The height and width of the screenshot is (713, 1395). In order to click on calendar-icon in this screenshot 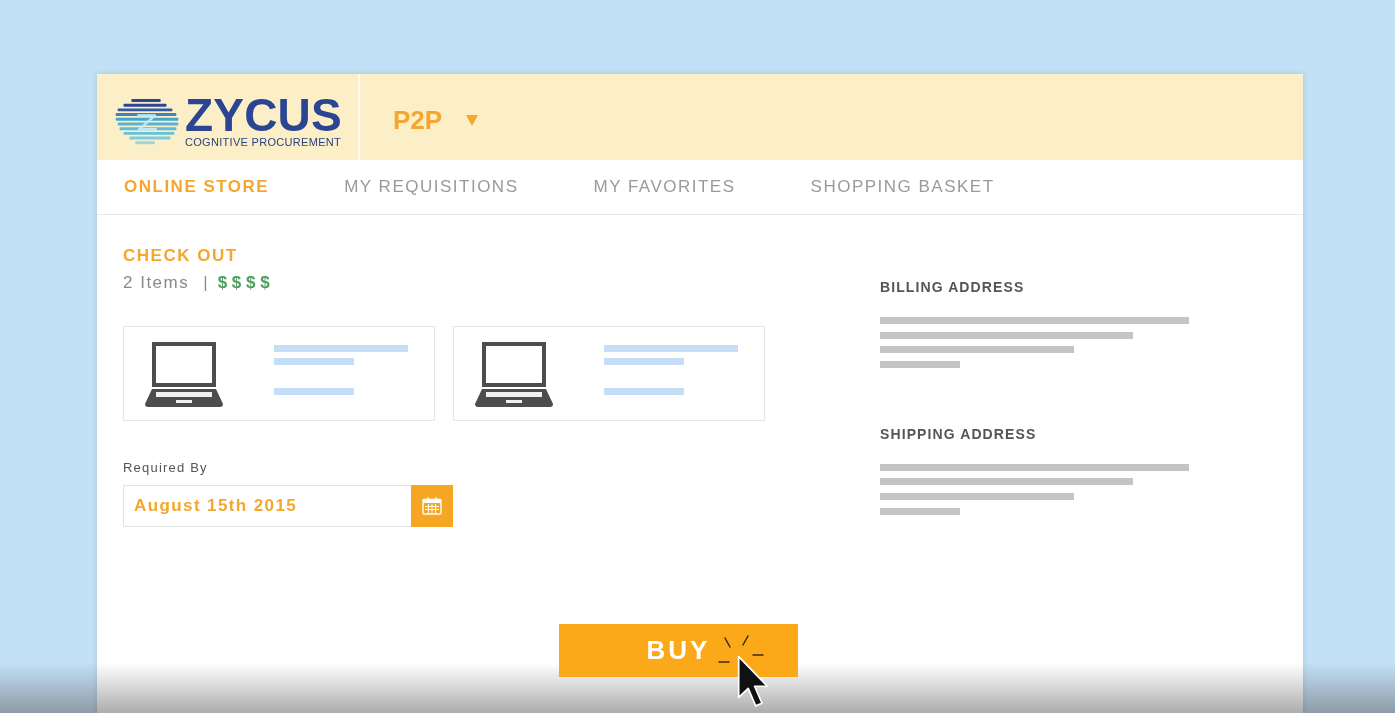, I will do `click(432, 506)`.